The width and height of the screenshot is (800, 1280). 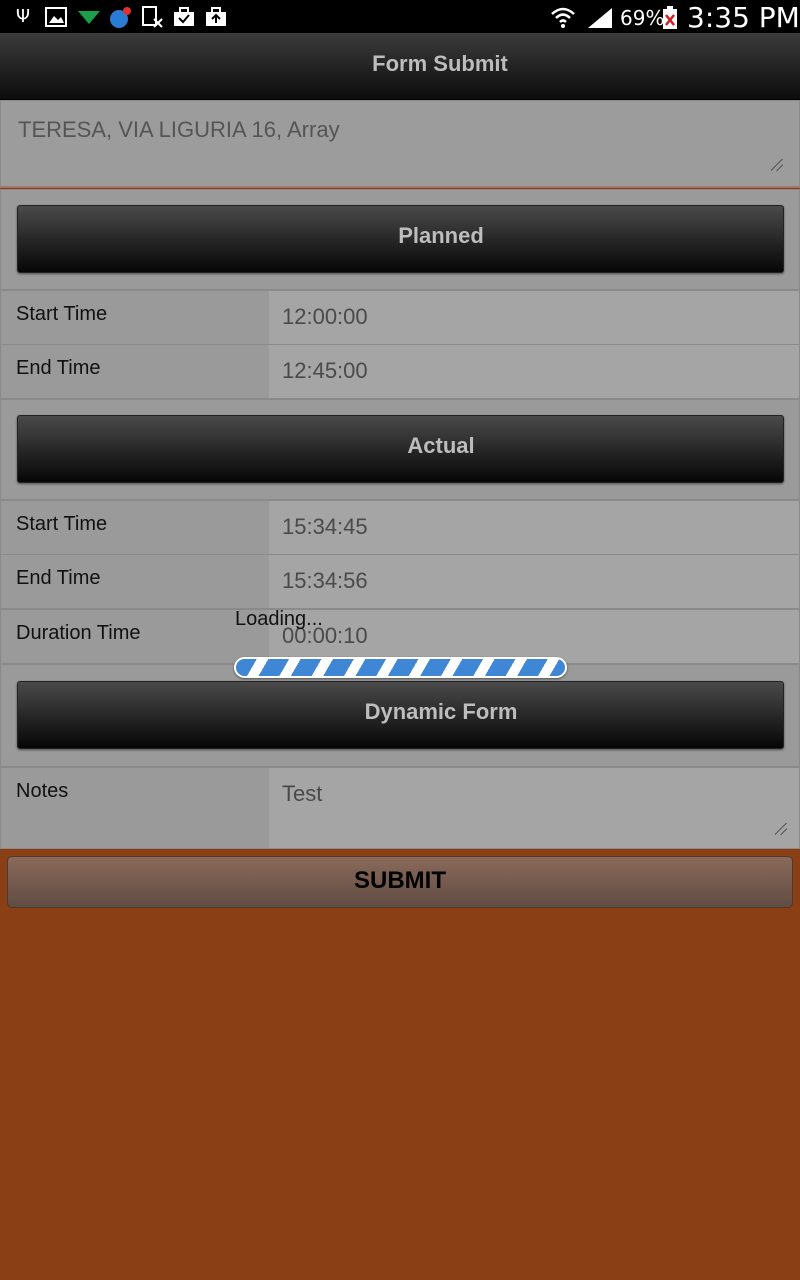 What do you see at coordinates (62, 524) in the screenshot?
I see `actual-start-label: Start Time` at bounding box center [62, 524].